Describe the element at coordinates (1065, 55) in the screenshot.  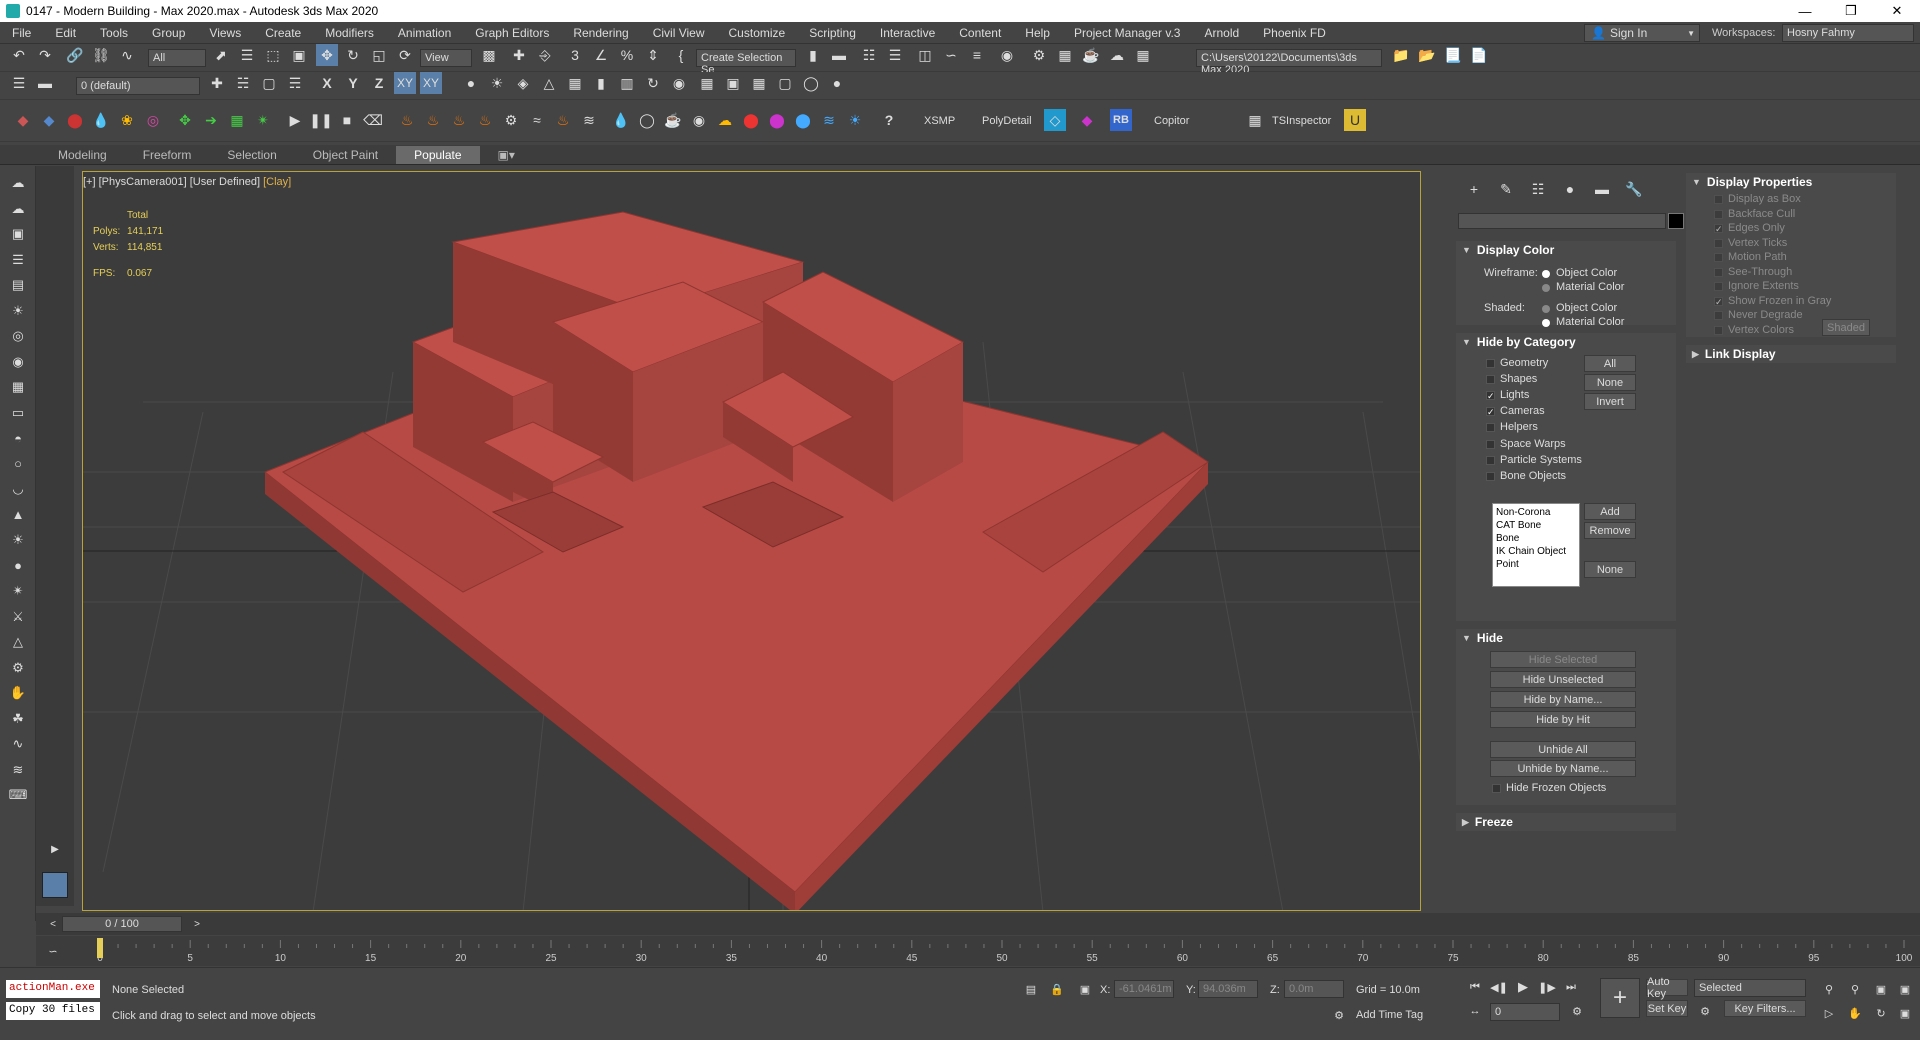
I see `rendered-frame-icon: ▦` at that location.